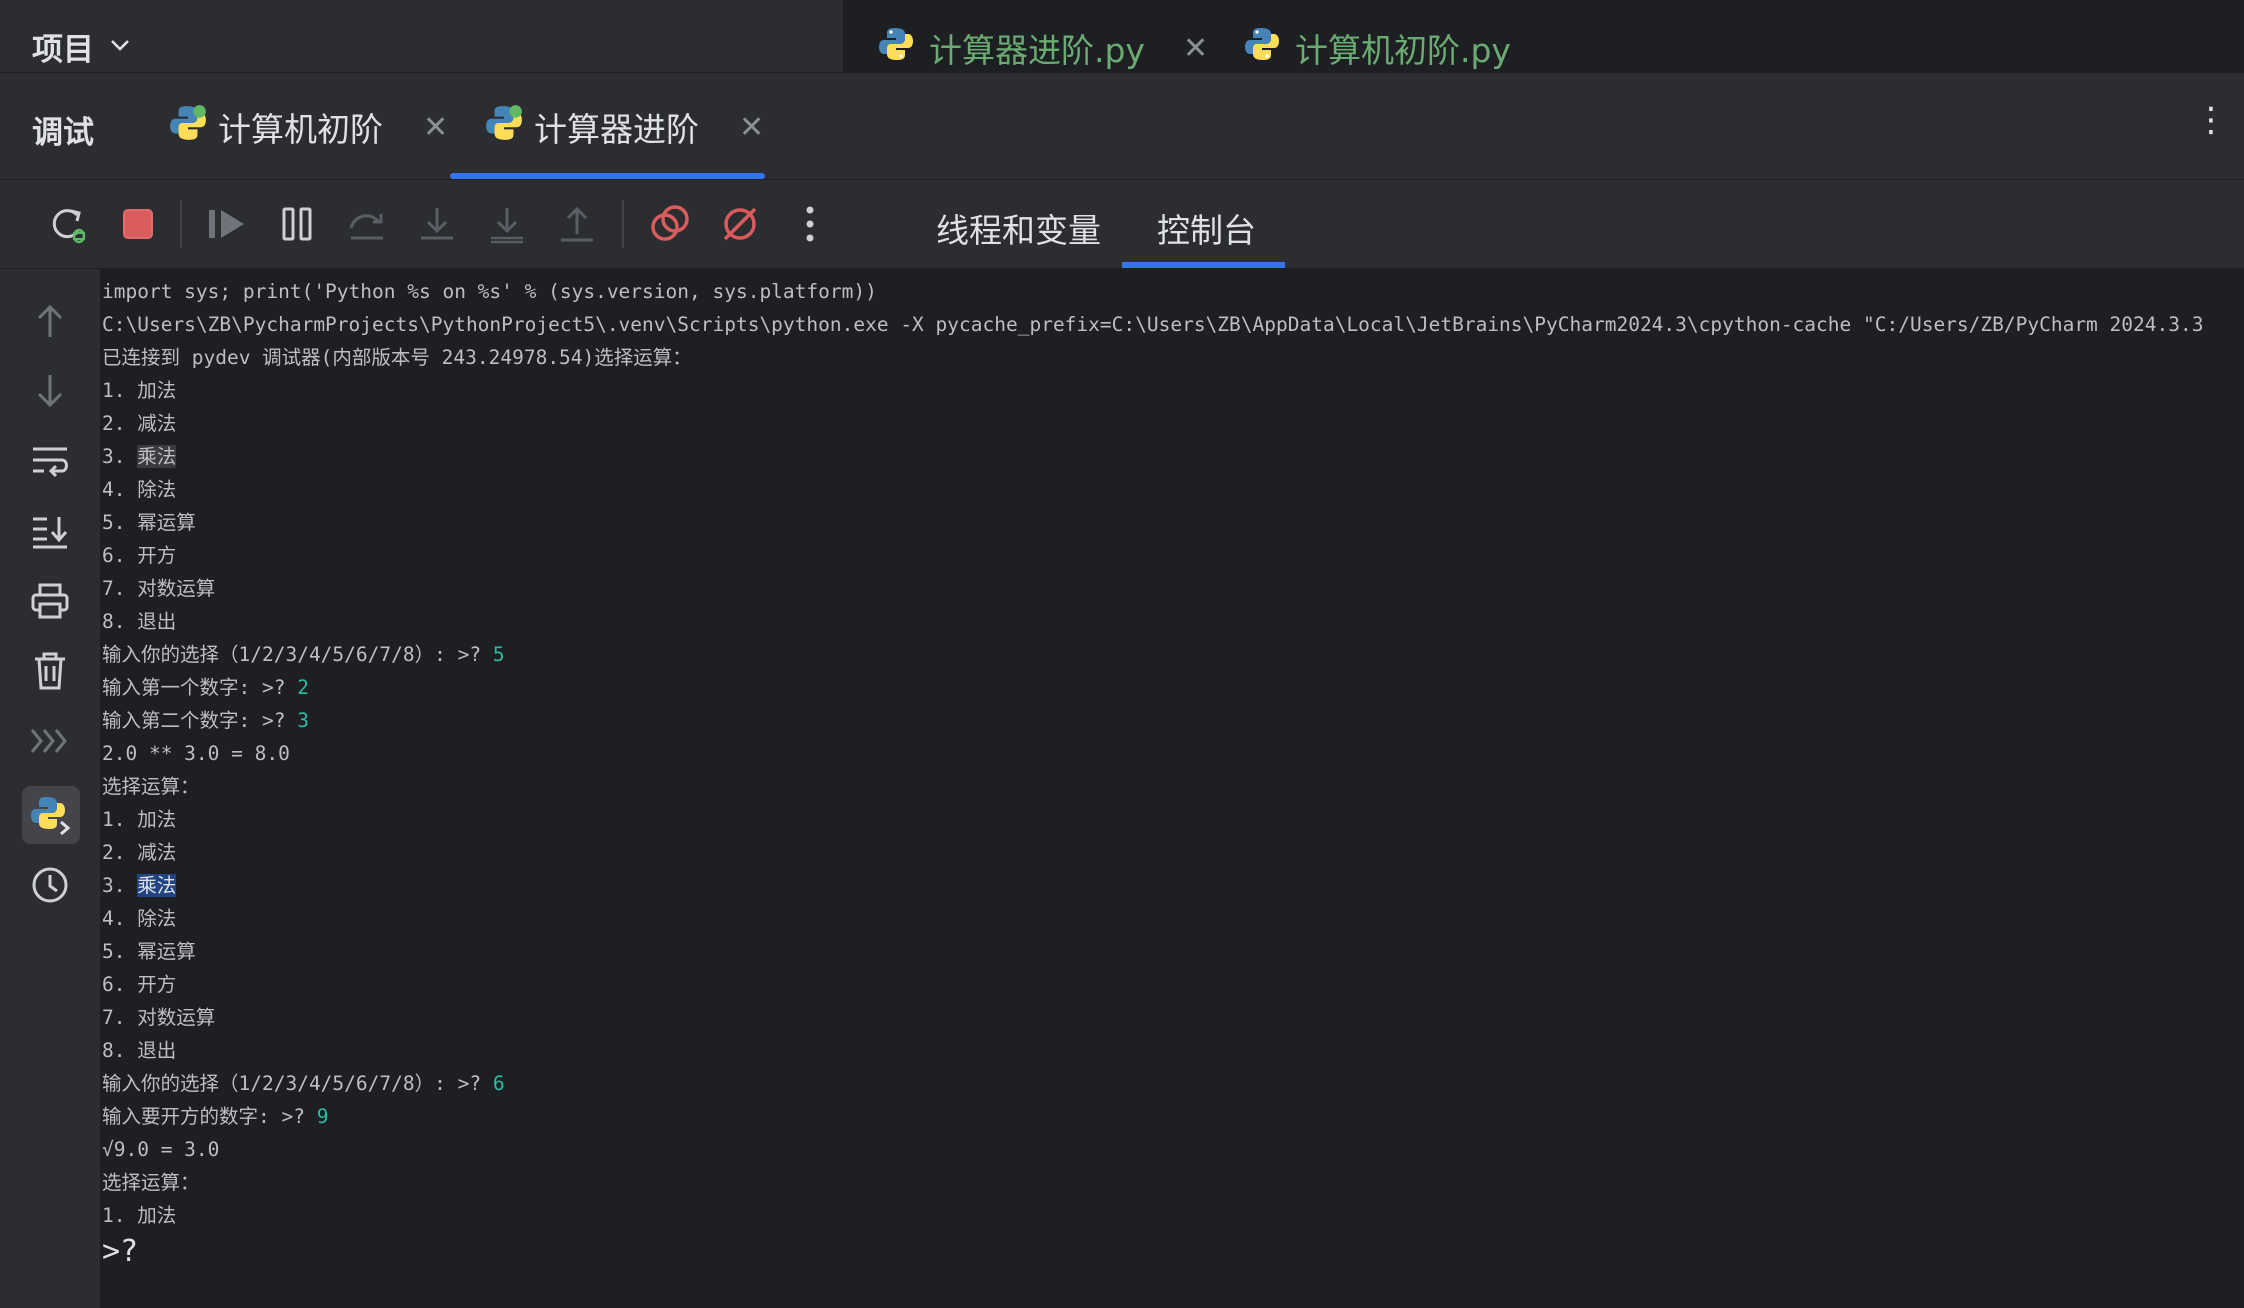 This screenshot has height=1308, width=2244. What do you see at coordinates (82, 46) in the screenshot?
I see `project-dropdown: 项目` at bounding box center [82, 46].